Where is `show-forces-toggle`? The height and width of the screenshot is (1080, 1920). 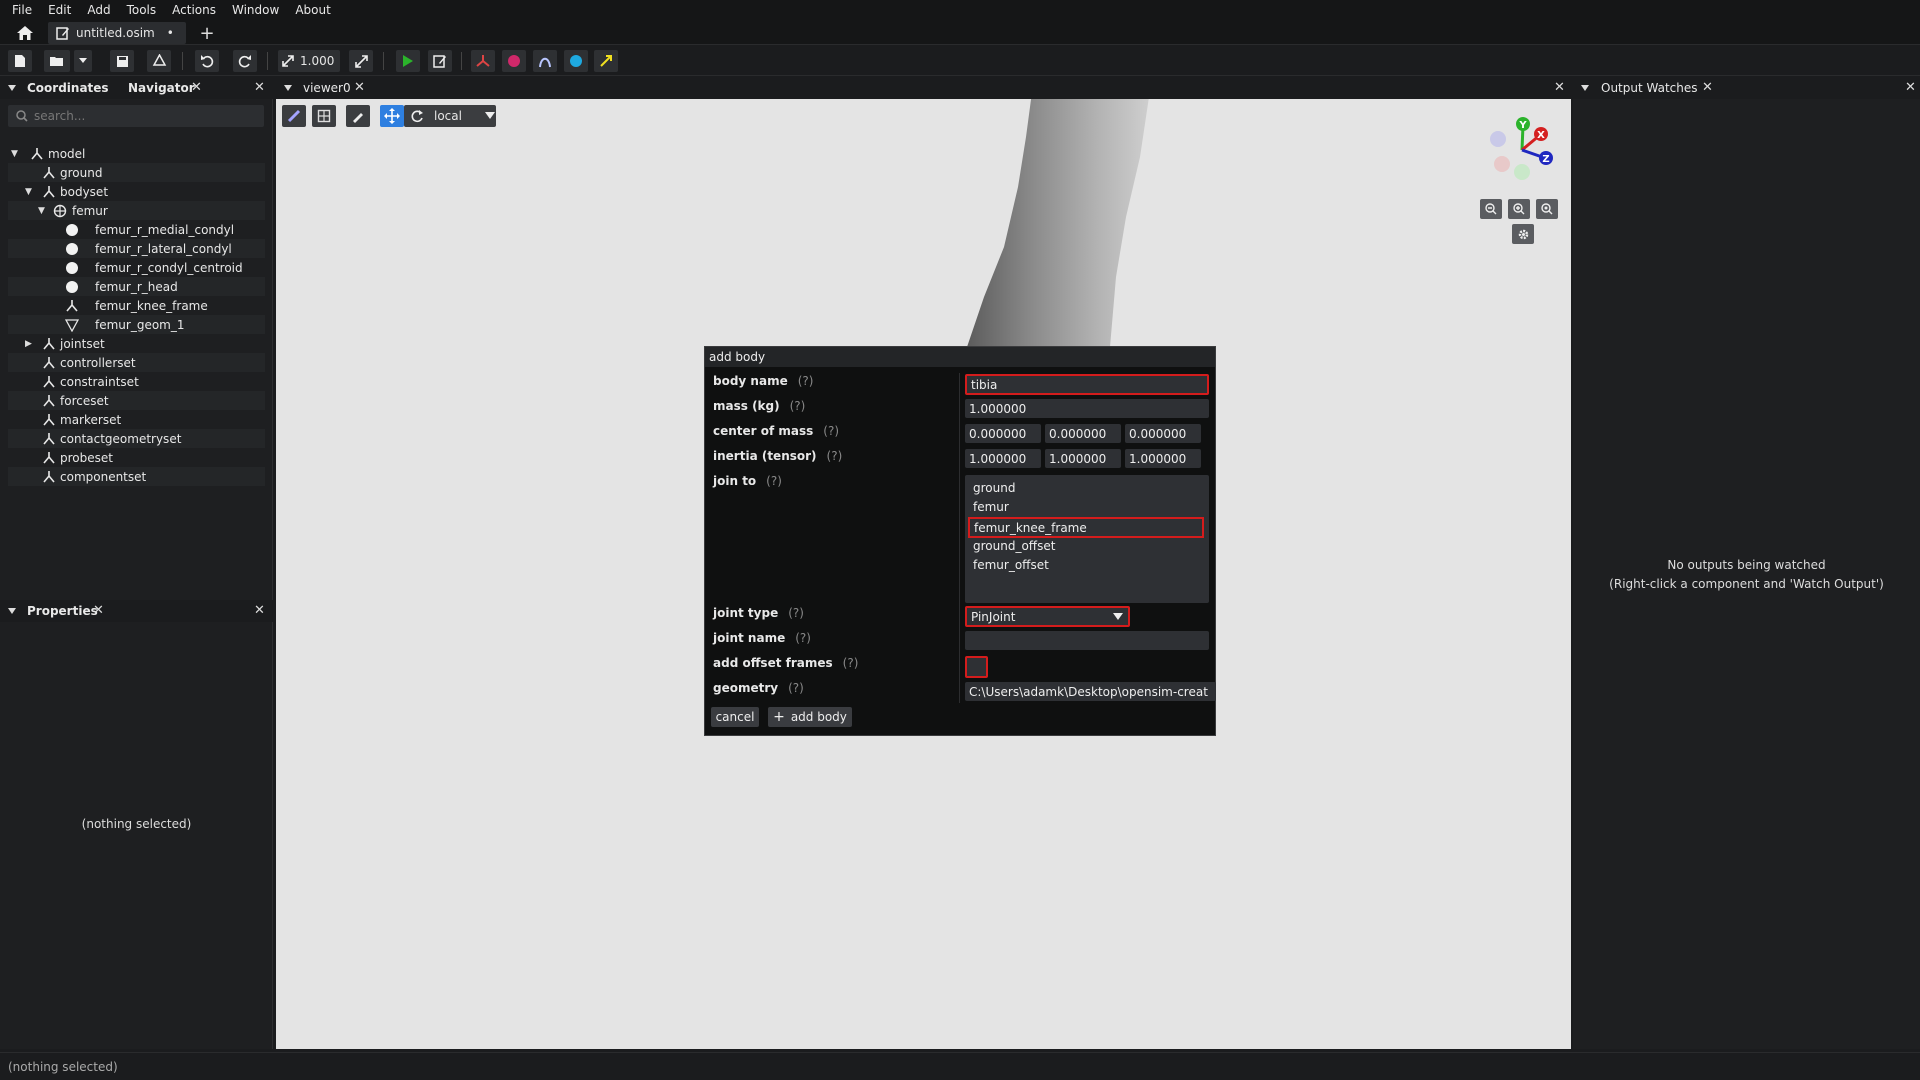 show-forces-toggle is located at coordinates (606, 61).